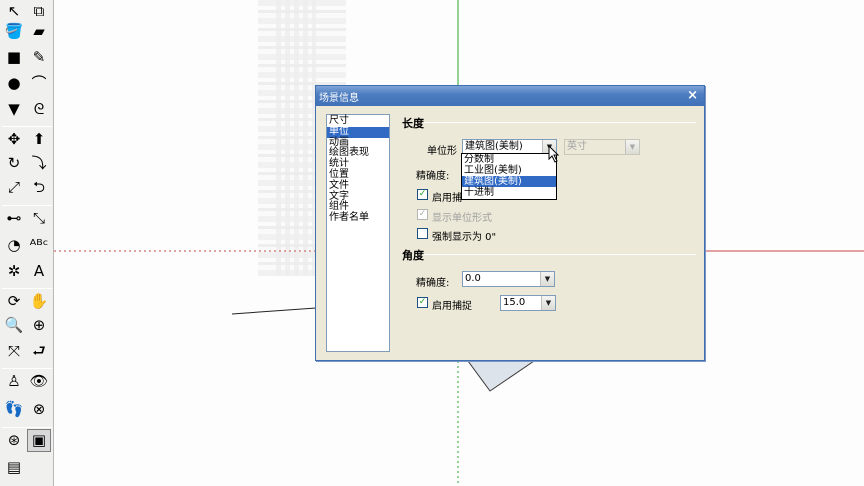  What do you see at coordinates (433, 283) in the screenshot?
I see `angle-precision-label: 精确度:` at bounding box center [433, 283].